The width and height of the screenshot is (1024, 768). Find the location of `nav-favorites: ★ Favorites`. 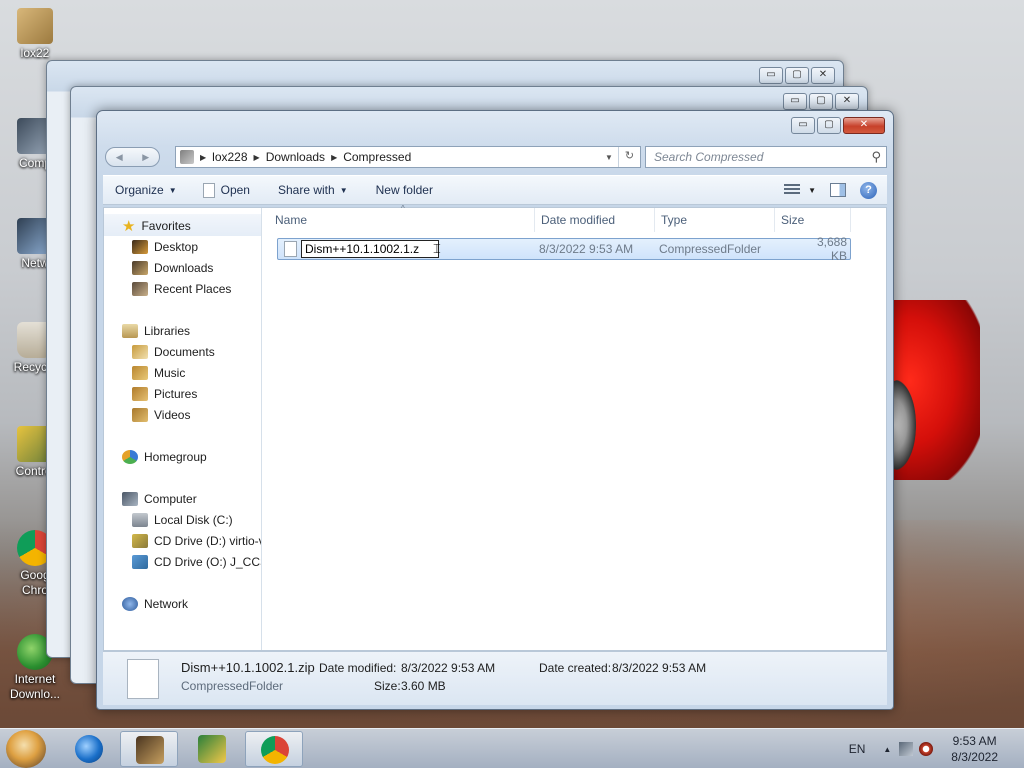

nav-favorites: ★ Favorites is located at coordinates (156, 226).